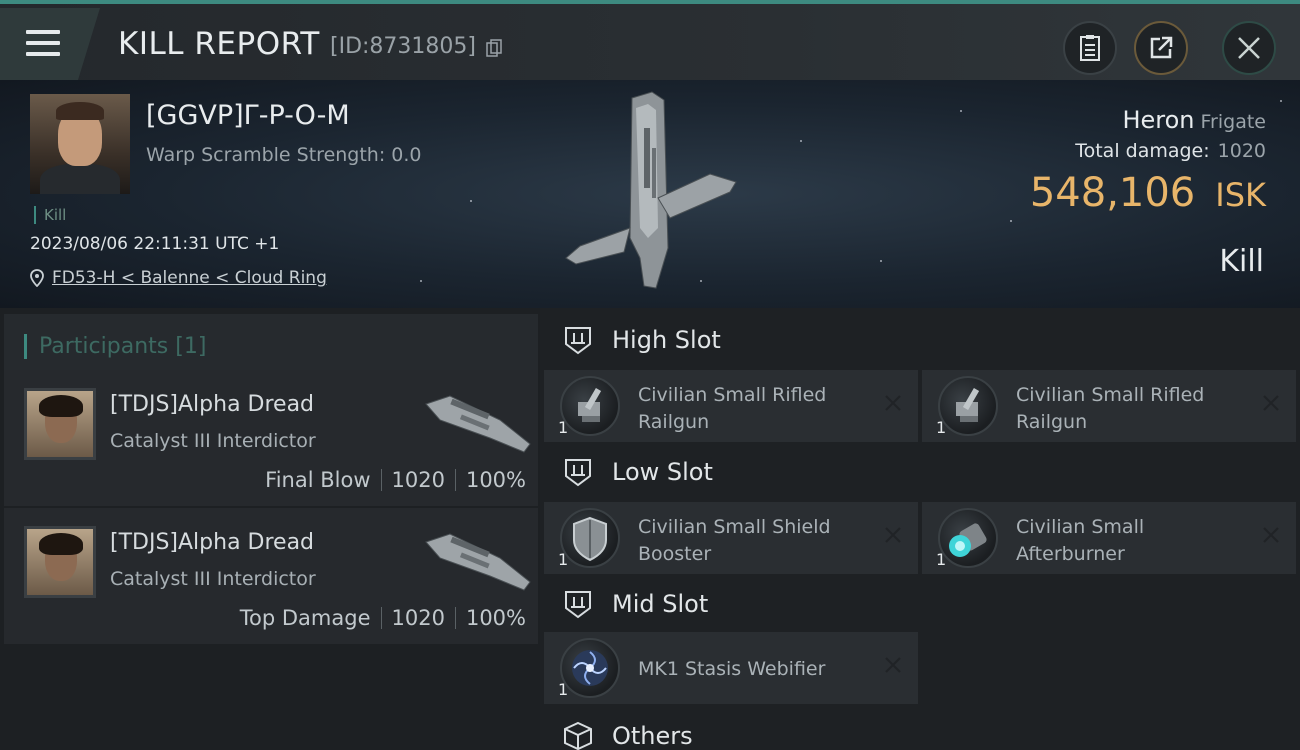 This screenshot has height=750, width=1300. I want to click on ship-class: Frigate, so click(1233, 122).